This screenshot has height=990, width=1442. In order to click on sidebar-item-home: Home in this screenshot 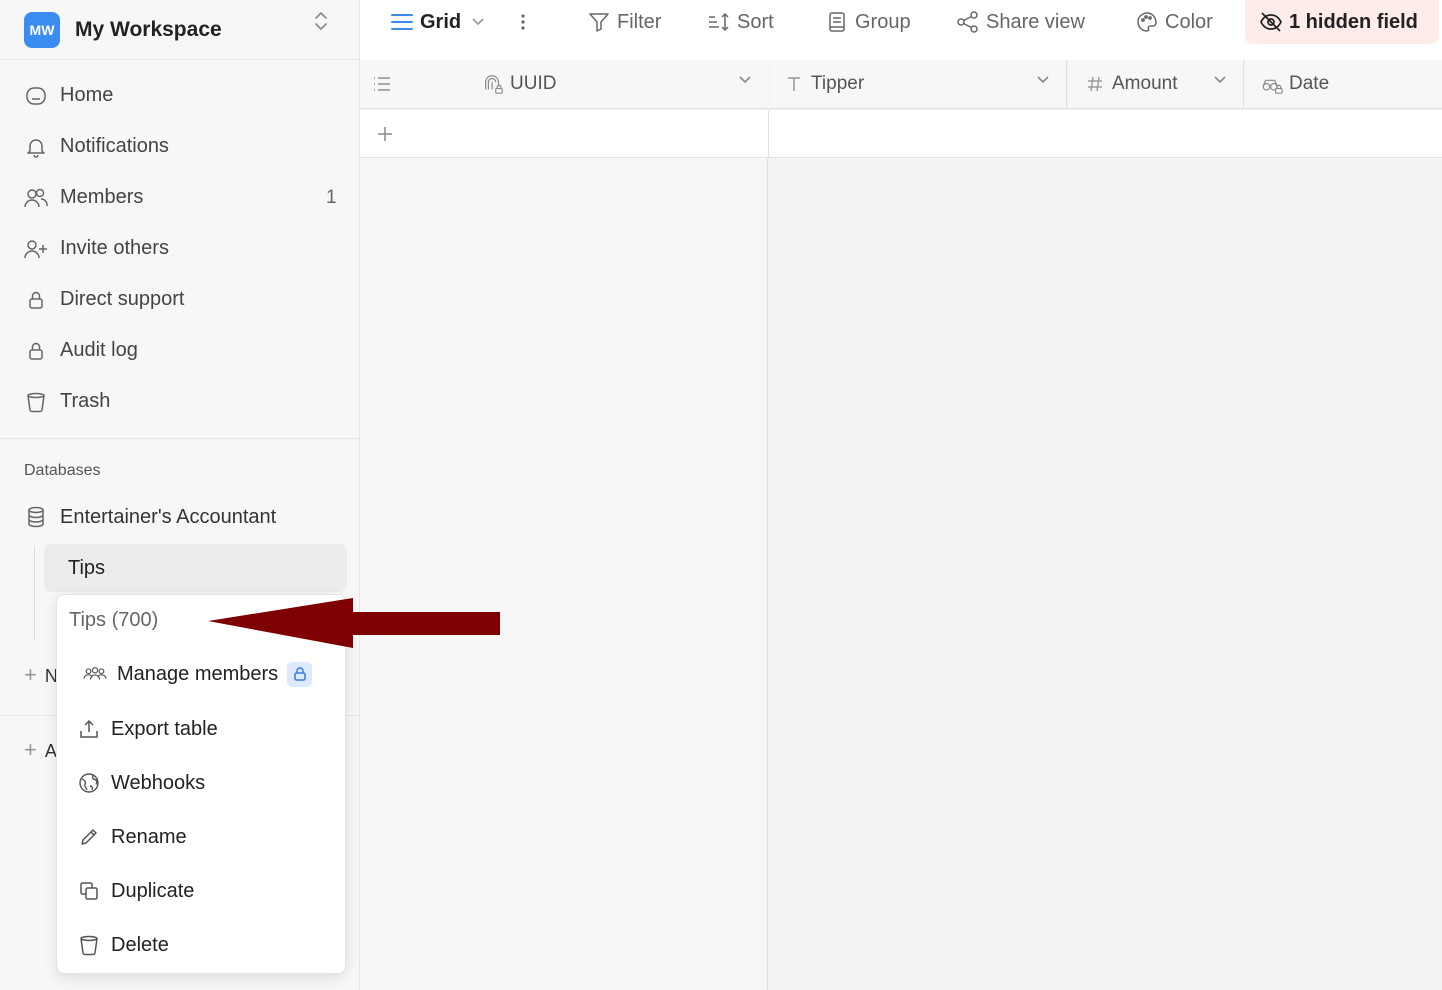, I will do `click(179, 95)`.